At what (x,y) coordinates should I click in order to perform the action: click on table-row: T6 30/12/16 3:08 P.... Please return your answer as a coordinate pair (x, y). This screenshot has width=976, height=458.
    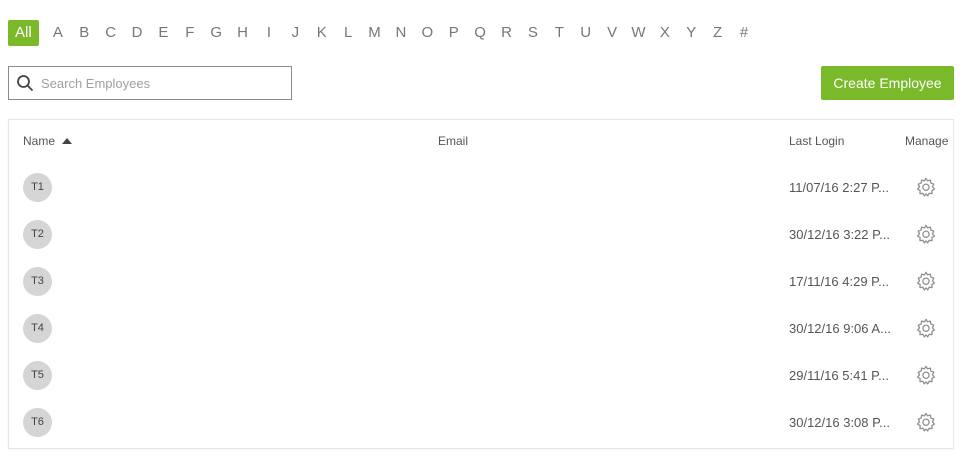
    Looking at the image, I should click on (481, 422).